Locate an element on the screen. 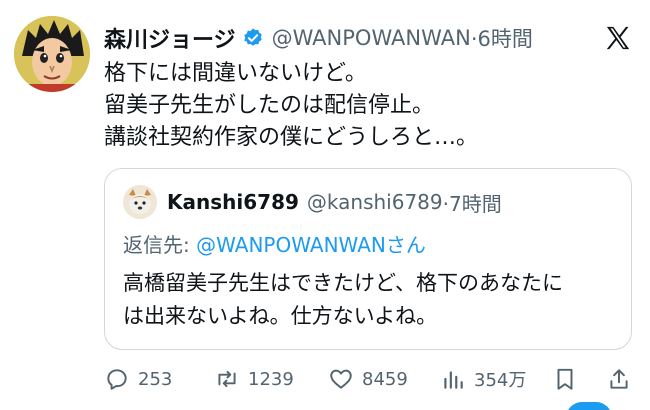  share-button is located at coordinates (619, 379).